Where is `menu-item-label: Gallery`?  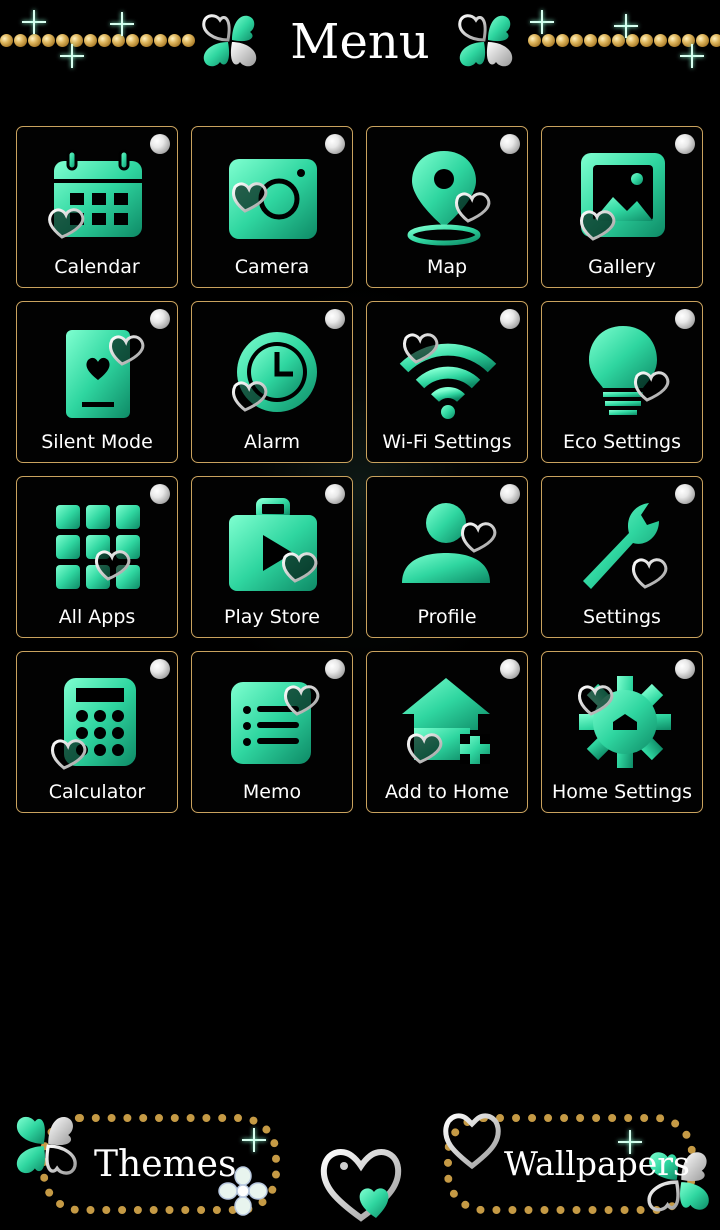
menu-item-label: Gallery is located at coordinates (622, 267).